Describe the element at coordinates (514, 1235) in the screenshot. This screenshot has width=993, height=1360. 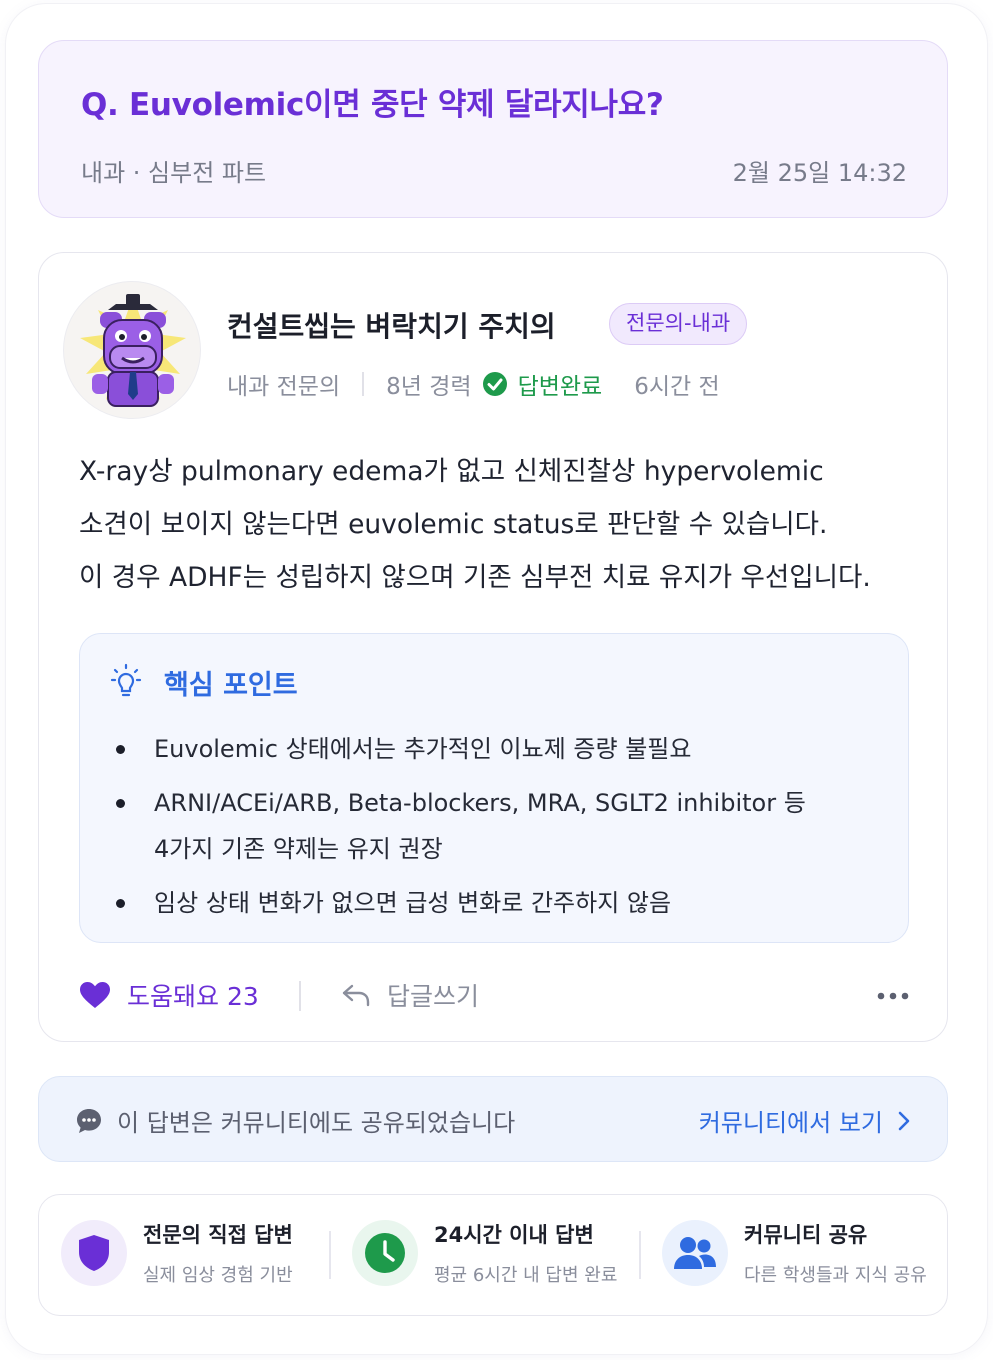
I see `feature-title: 24시간 이내 답변` at that location.